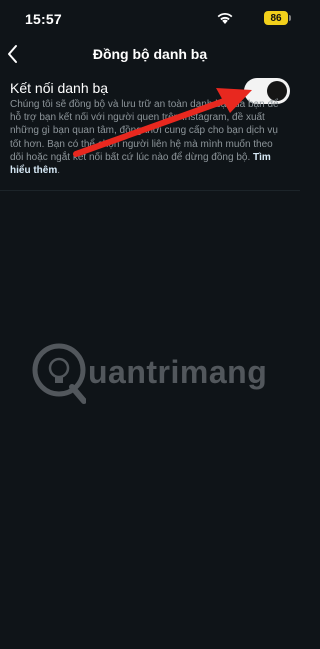 This screenshot has height=649, width=320. I want to click on status-icons: 86, so click(253, 19).